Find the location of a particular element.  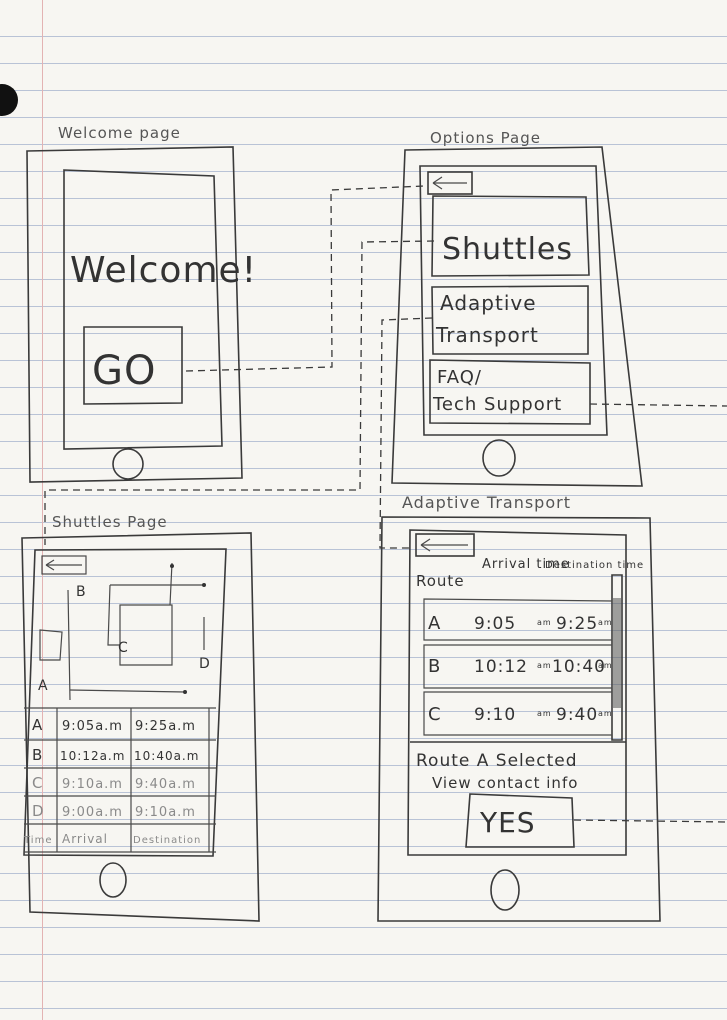

view-contact-text: View contact info is located at coordinates (505, 783).